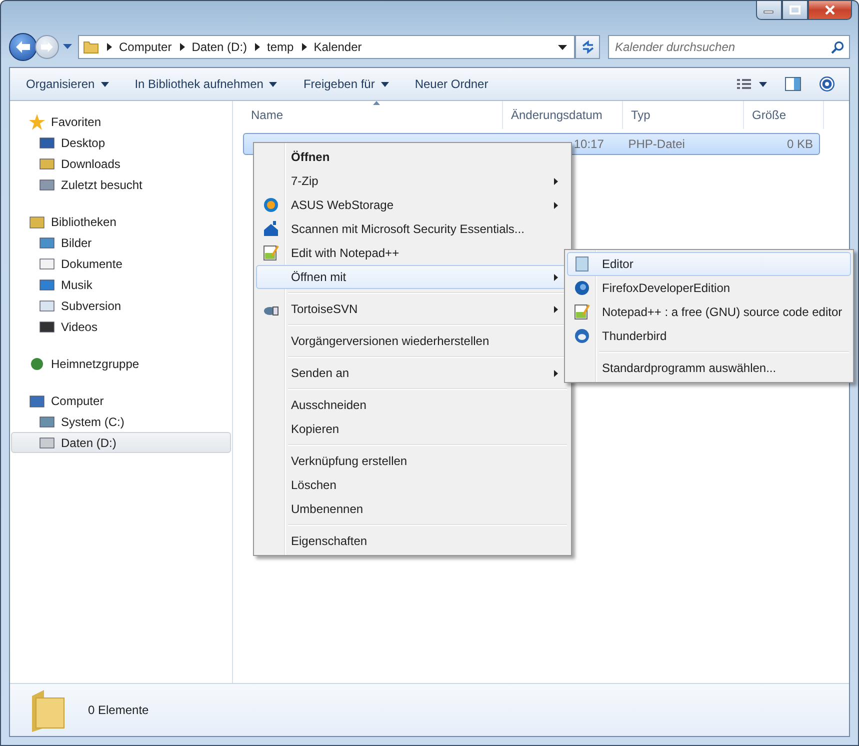 The height and width of the screenshot is (746, 859). I want to click on file-size: 0 KB, so click(799, 144).